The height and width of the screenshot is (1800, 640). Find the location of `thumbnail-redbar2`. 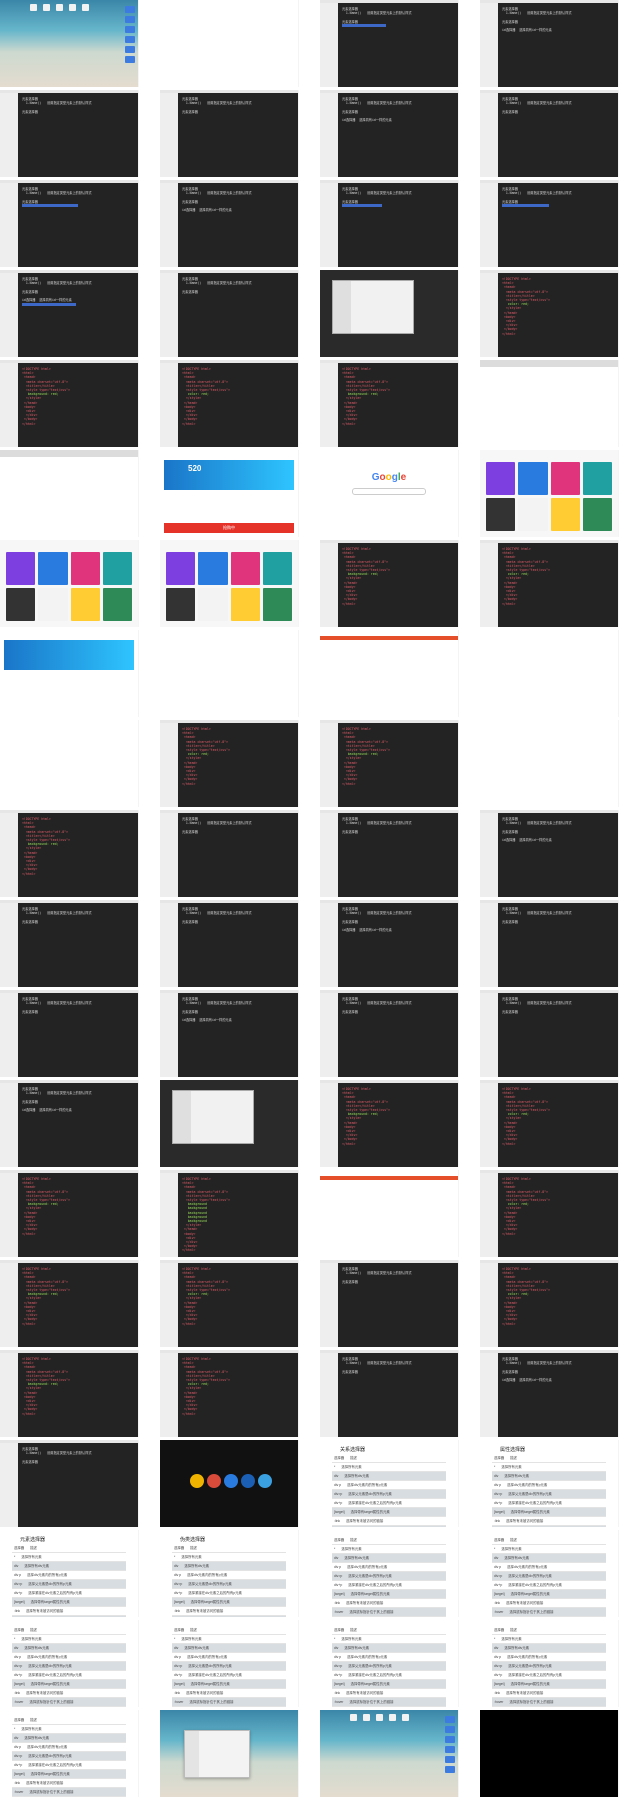

thumbnail-redbar2 is located at coordinates (389, 1213).